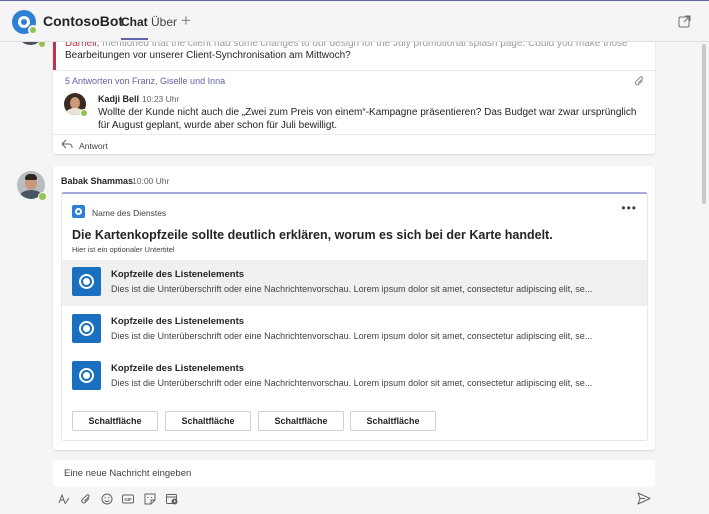 This screenshot has height=514, width=709. I want to click on scrollbar, so click(704, 124).